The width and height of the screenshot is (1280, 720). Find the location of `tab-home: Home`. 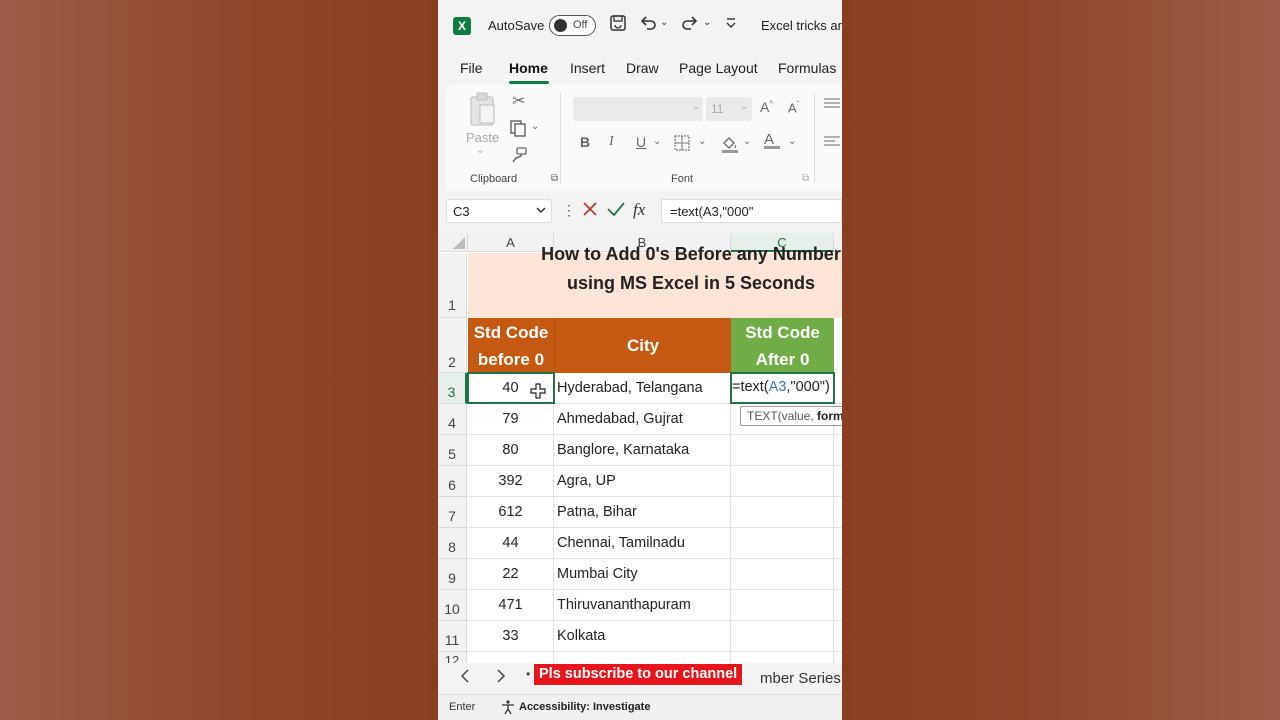

tab-home: Home is located at coordinates (528, 68).